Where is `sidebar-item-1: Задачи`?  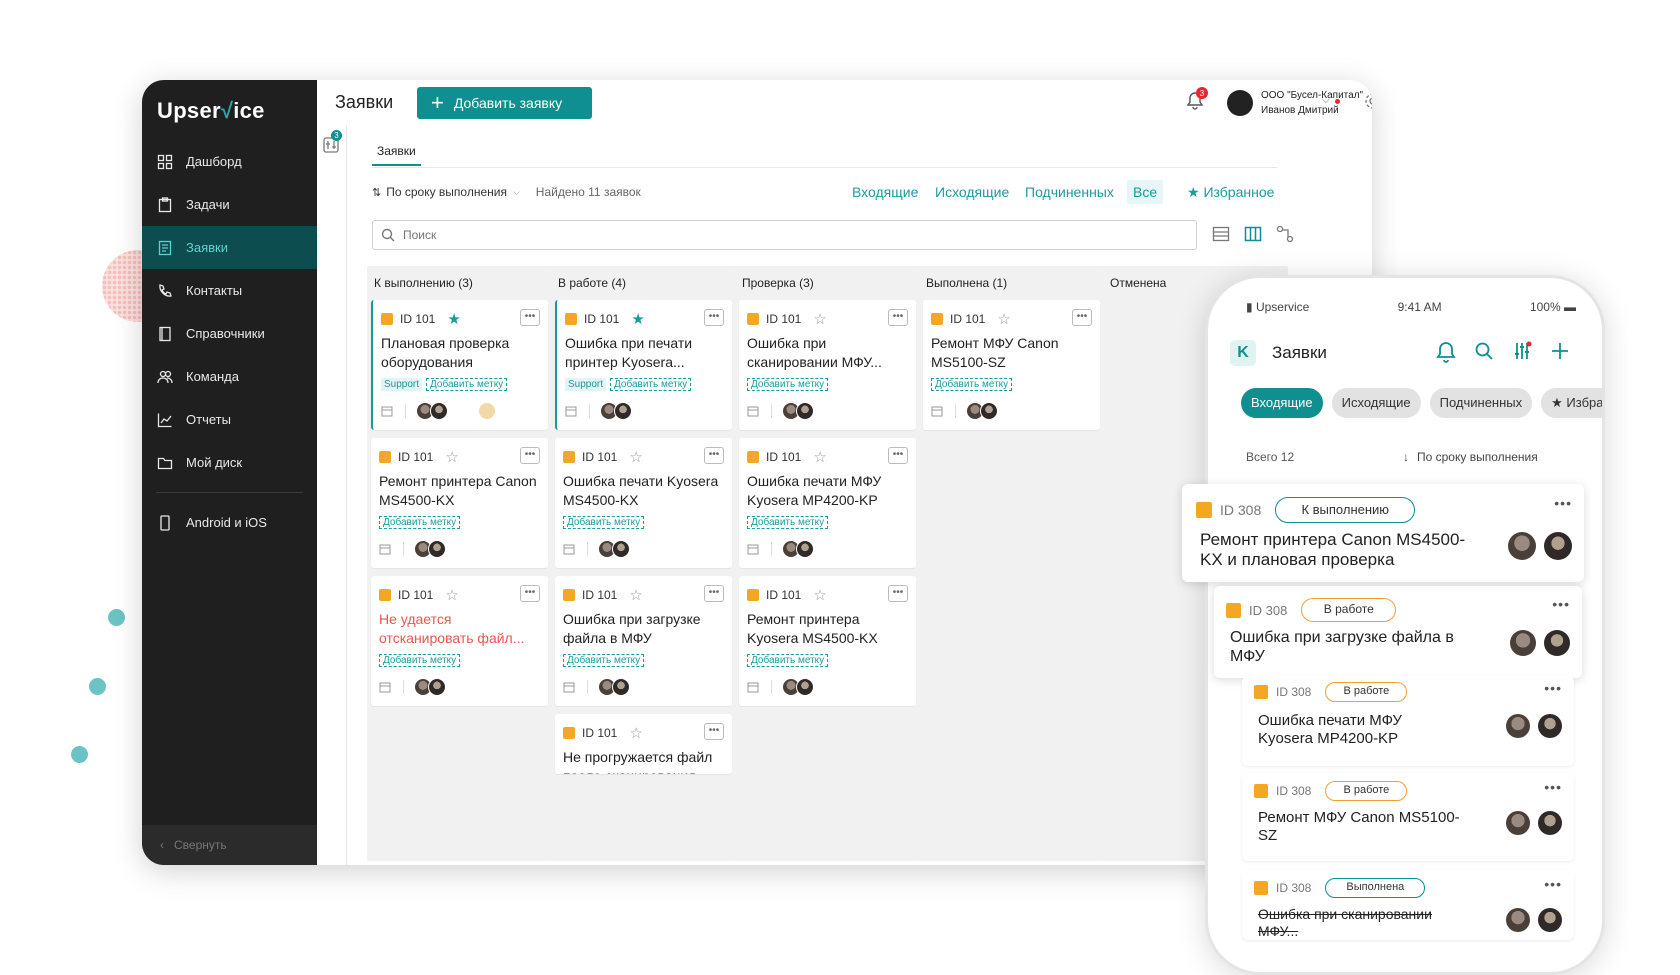
sidebar-item-1: Задачи is located at coordinates (229, 204).